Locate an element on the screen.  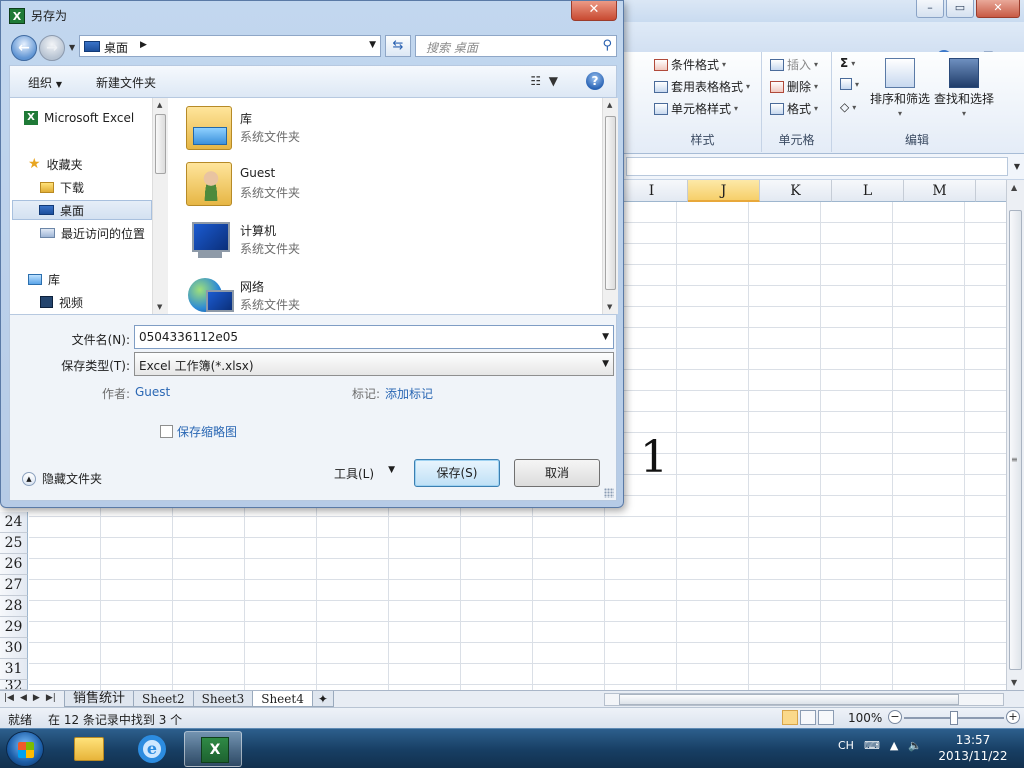
format-as-table-button: 套用表格格式 ▾ is located at coordinates (702, 86).